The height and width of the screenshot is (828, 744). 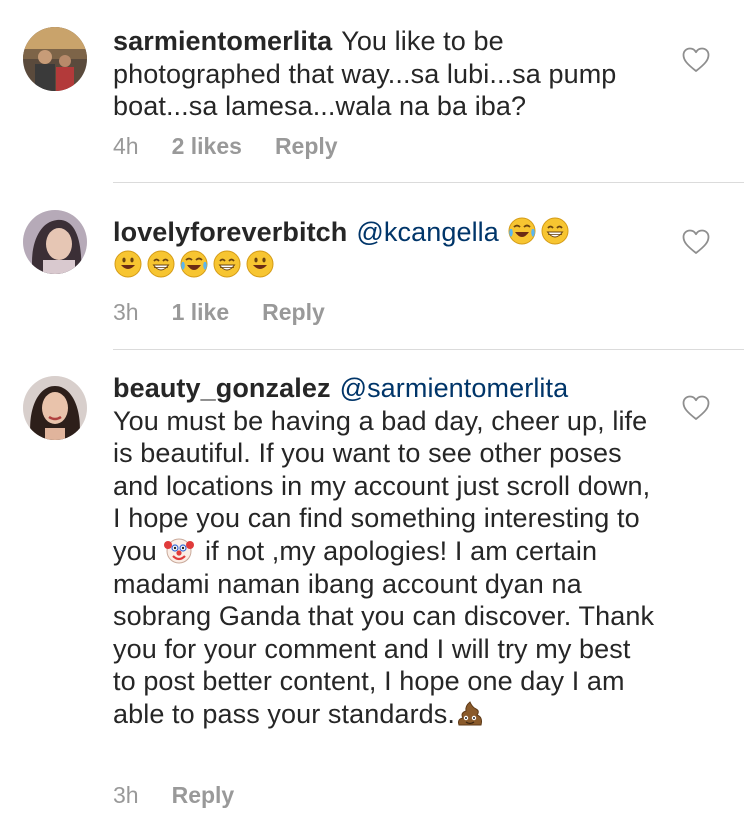 I want to click on comment-username: lovelyforeverbitch, so click(x=230, y=232).